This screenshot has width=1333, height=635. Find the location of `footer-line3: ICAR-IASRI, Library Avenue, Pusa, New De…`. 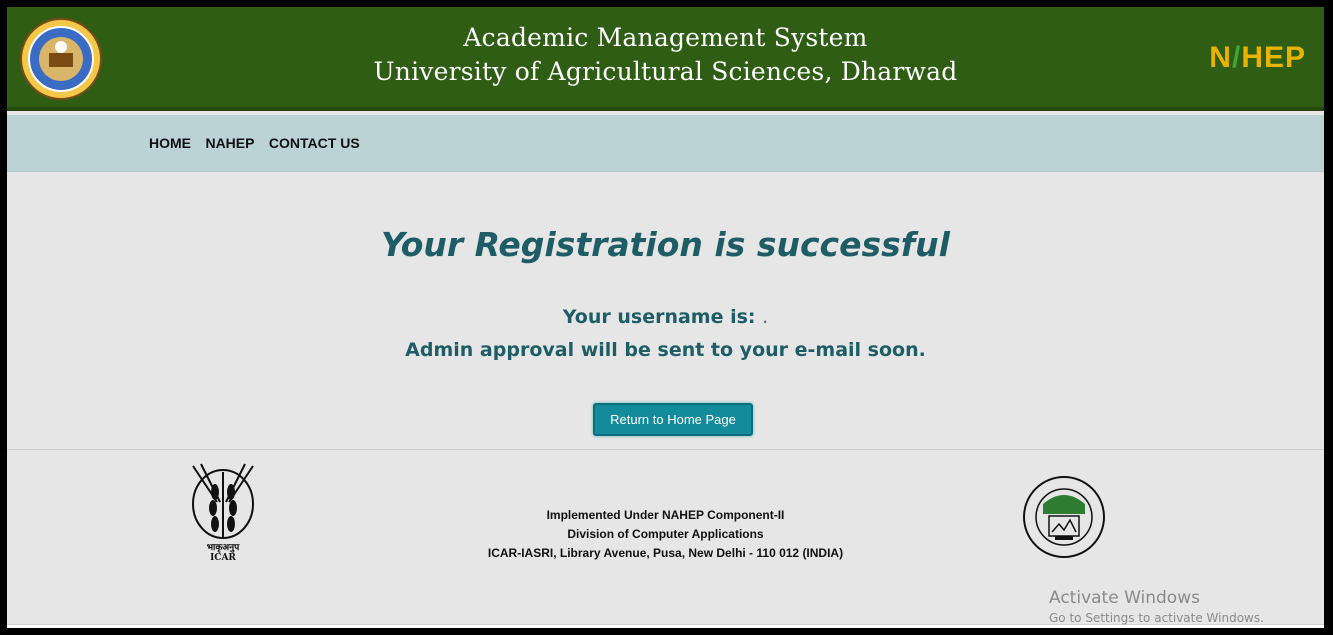

footer-line3: ICAR-IASRI, Library Avenue, Pusa, New De… is located at coordinates (665, 553).